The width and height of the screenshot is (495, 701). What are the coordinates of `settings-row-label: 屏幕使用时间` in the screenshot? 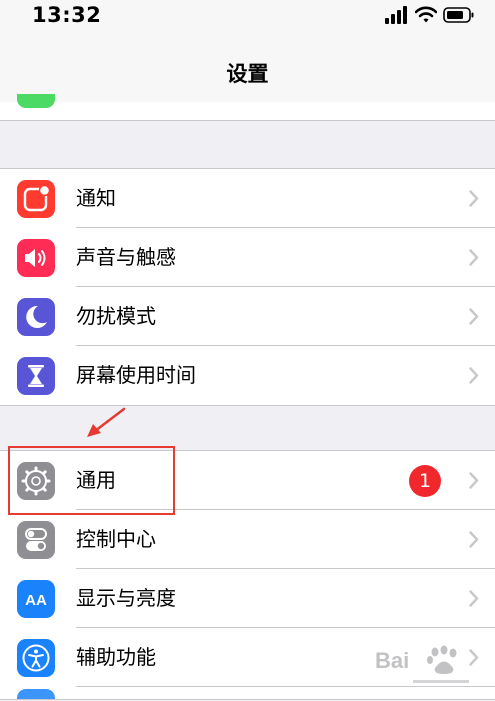 It's located at (136, 375).